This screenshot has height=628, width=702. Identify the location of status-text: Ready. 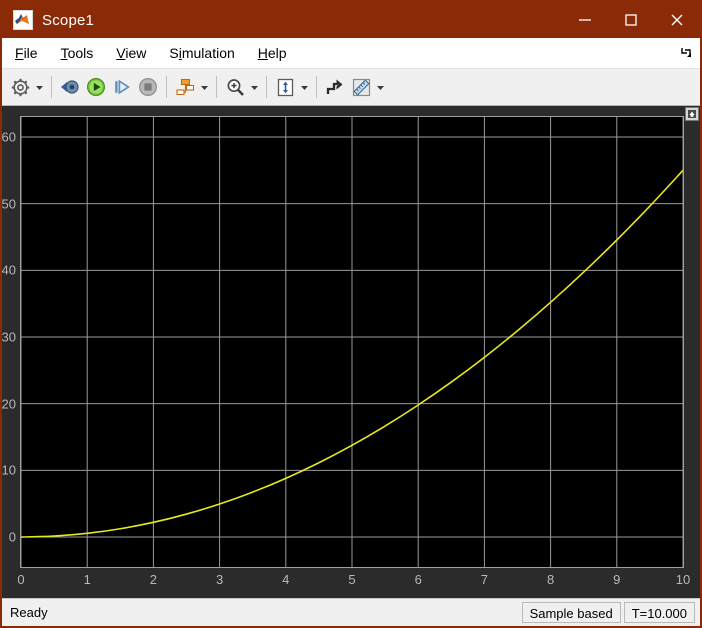
(29, 612).